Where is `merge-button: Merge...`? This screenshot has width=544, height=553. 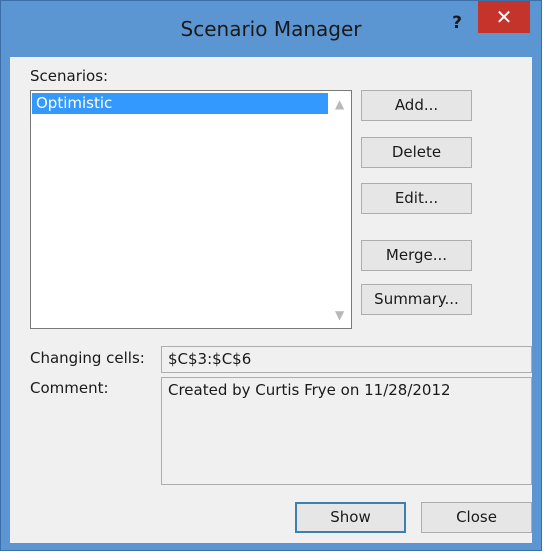 merge-button: Merge... is located at coordinates (416, 255).